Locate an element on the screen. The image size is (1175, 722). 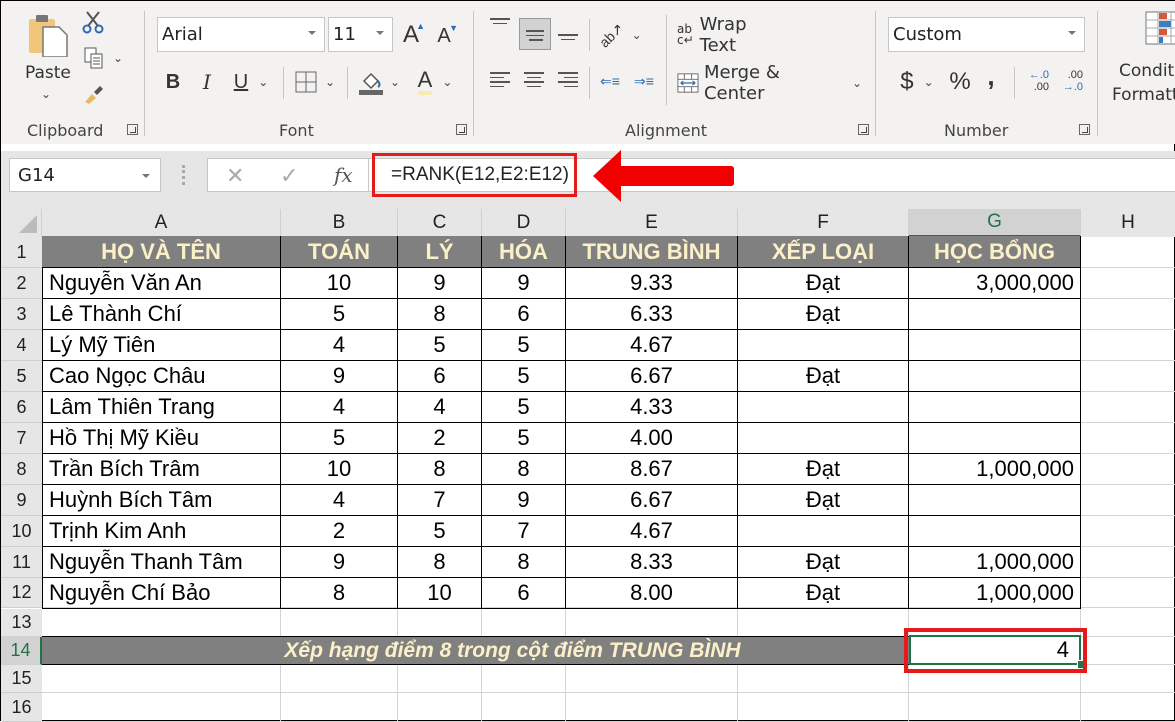
number-format-select: Custom is located at coordinates (986, 34).